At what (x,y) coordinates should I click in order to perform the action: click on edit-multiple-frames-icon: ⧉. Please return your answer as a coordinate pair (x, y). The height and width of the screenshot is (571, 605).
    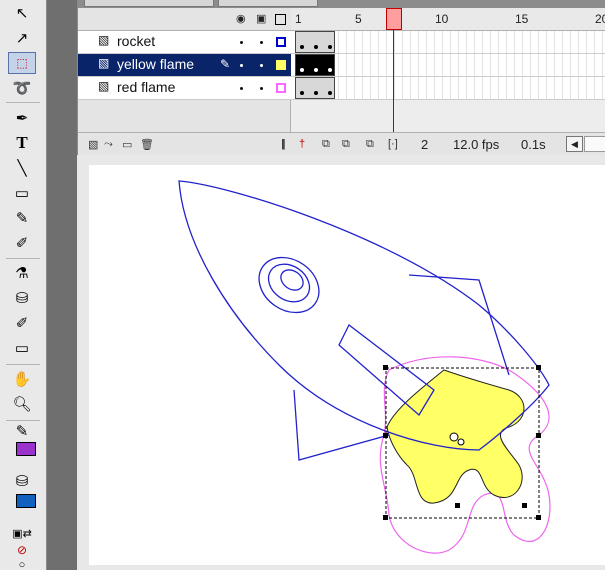
    Looking at the image, I should click on (370, 144).